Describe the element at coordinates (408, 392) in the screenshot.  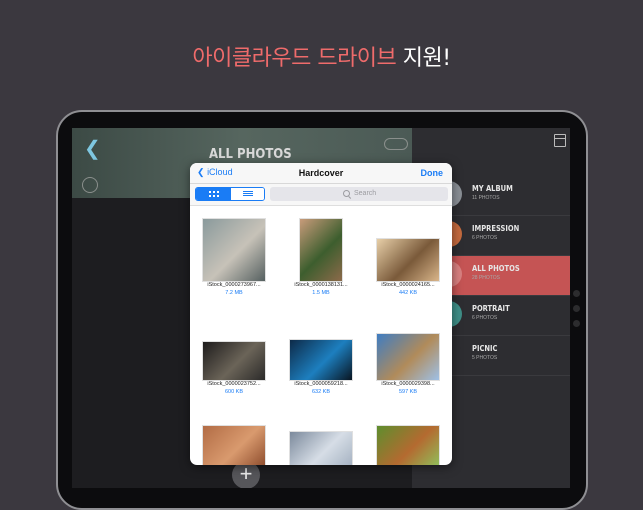
I see `file-size: 597 KB` at that location.